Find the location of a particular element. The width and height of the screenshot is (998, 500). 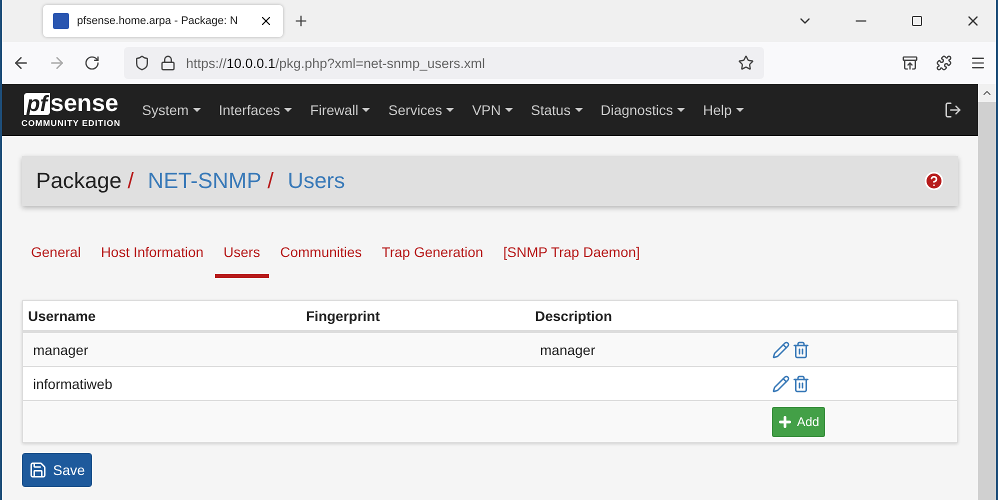

lock-icon is located at coordinates (168, 63).